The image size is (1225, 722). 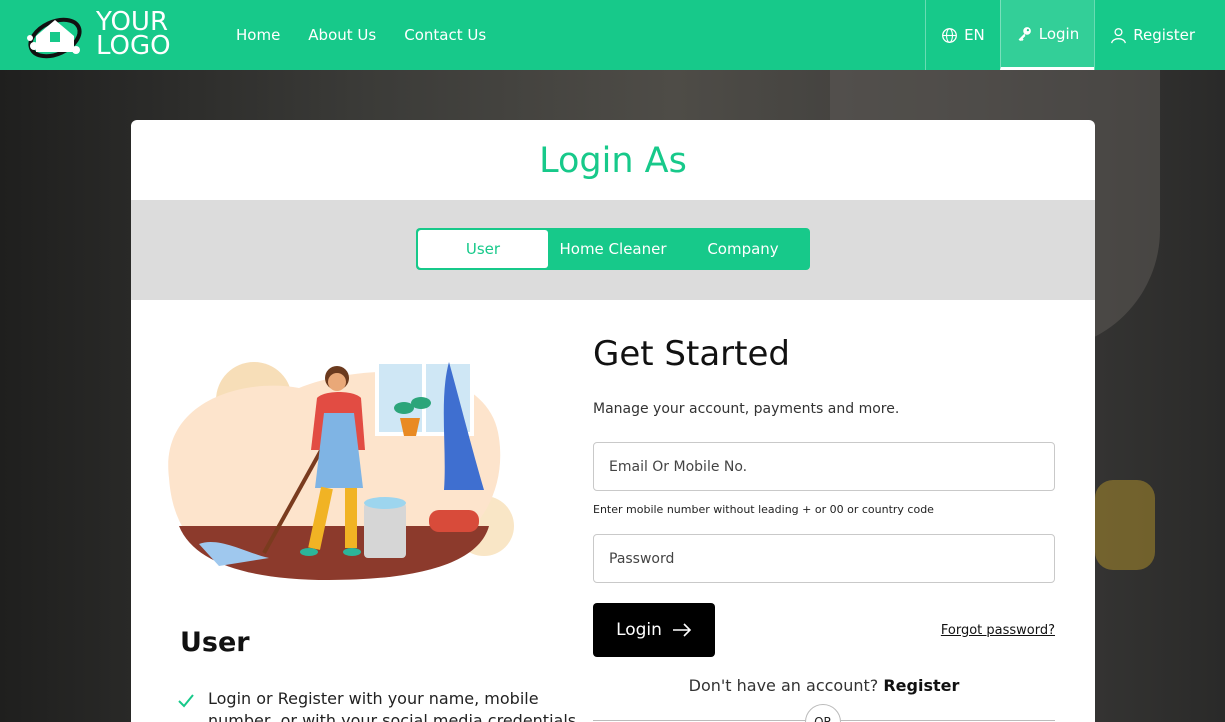 What do you see at coordinates (1059, 33) in the screenshot?
I see `login-nav-label: Login` at bounding box center [1059, 33].